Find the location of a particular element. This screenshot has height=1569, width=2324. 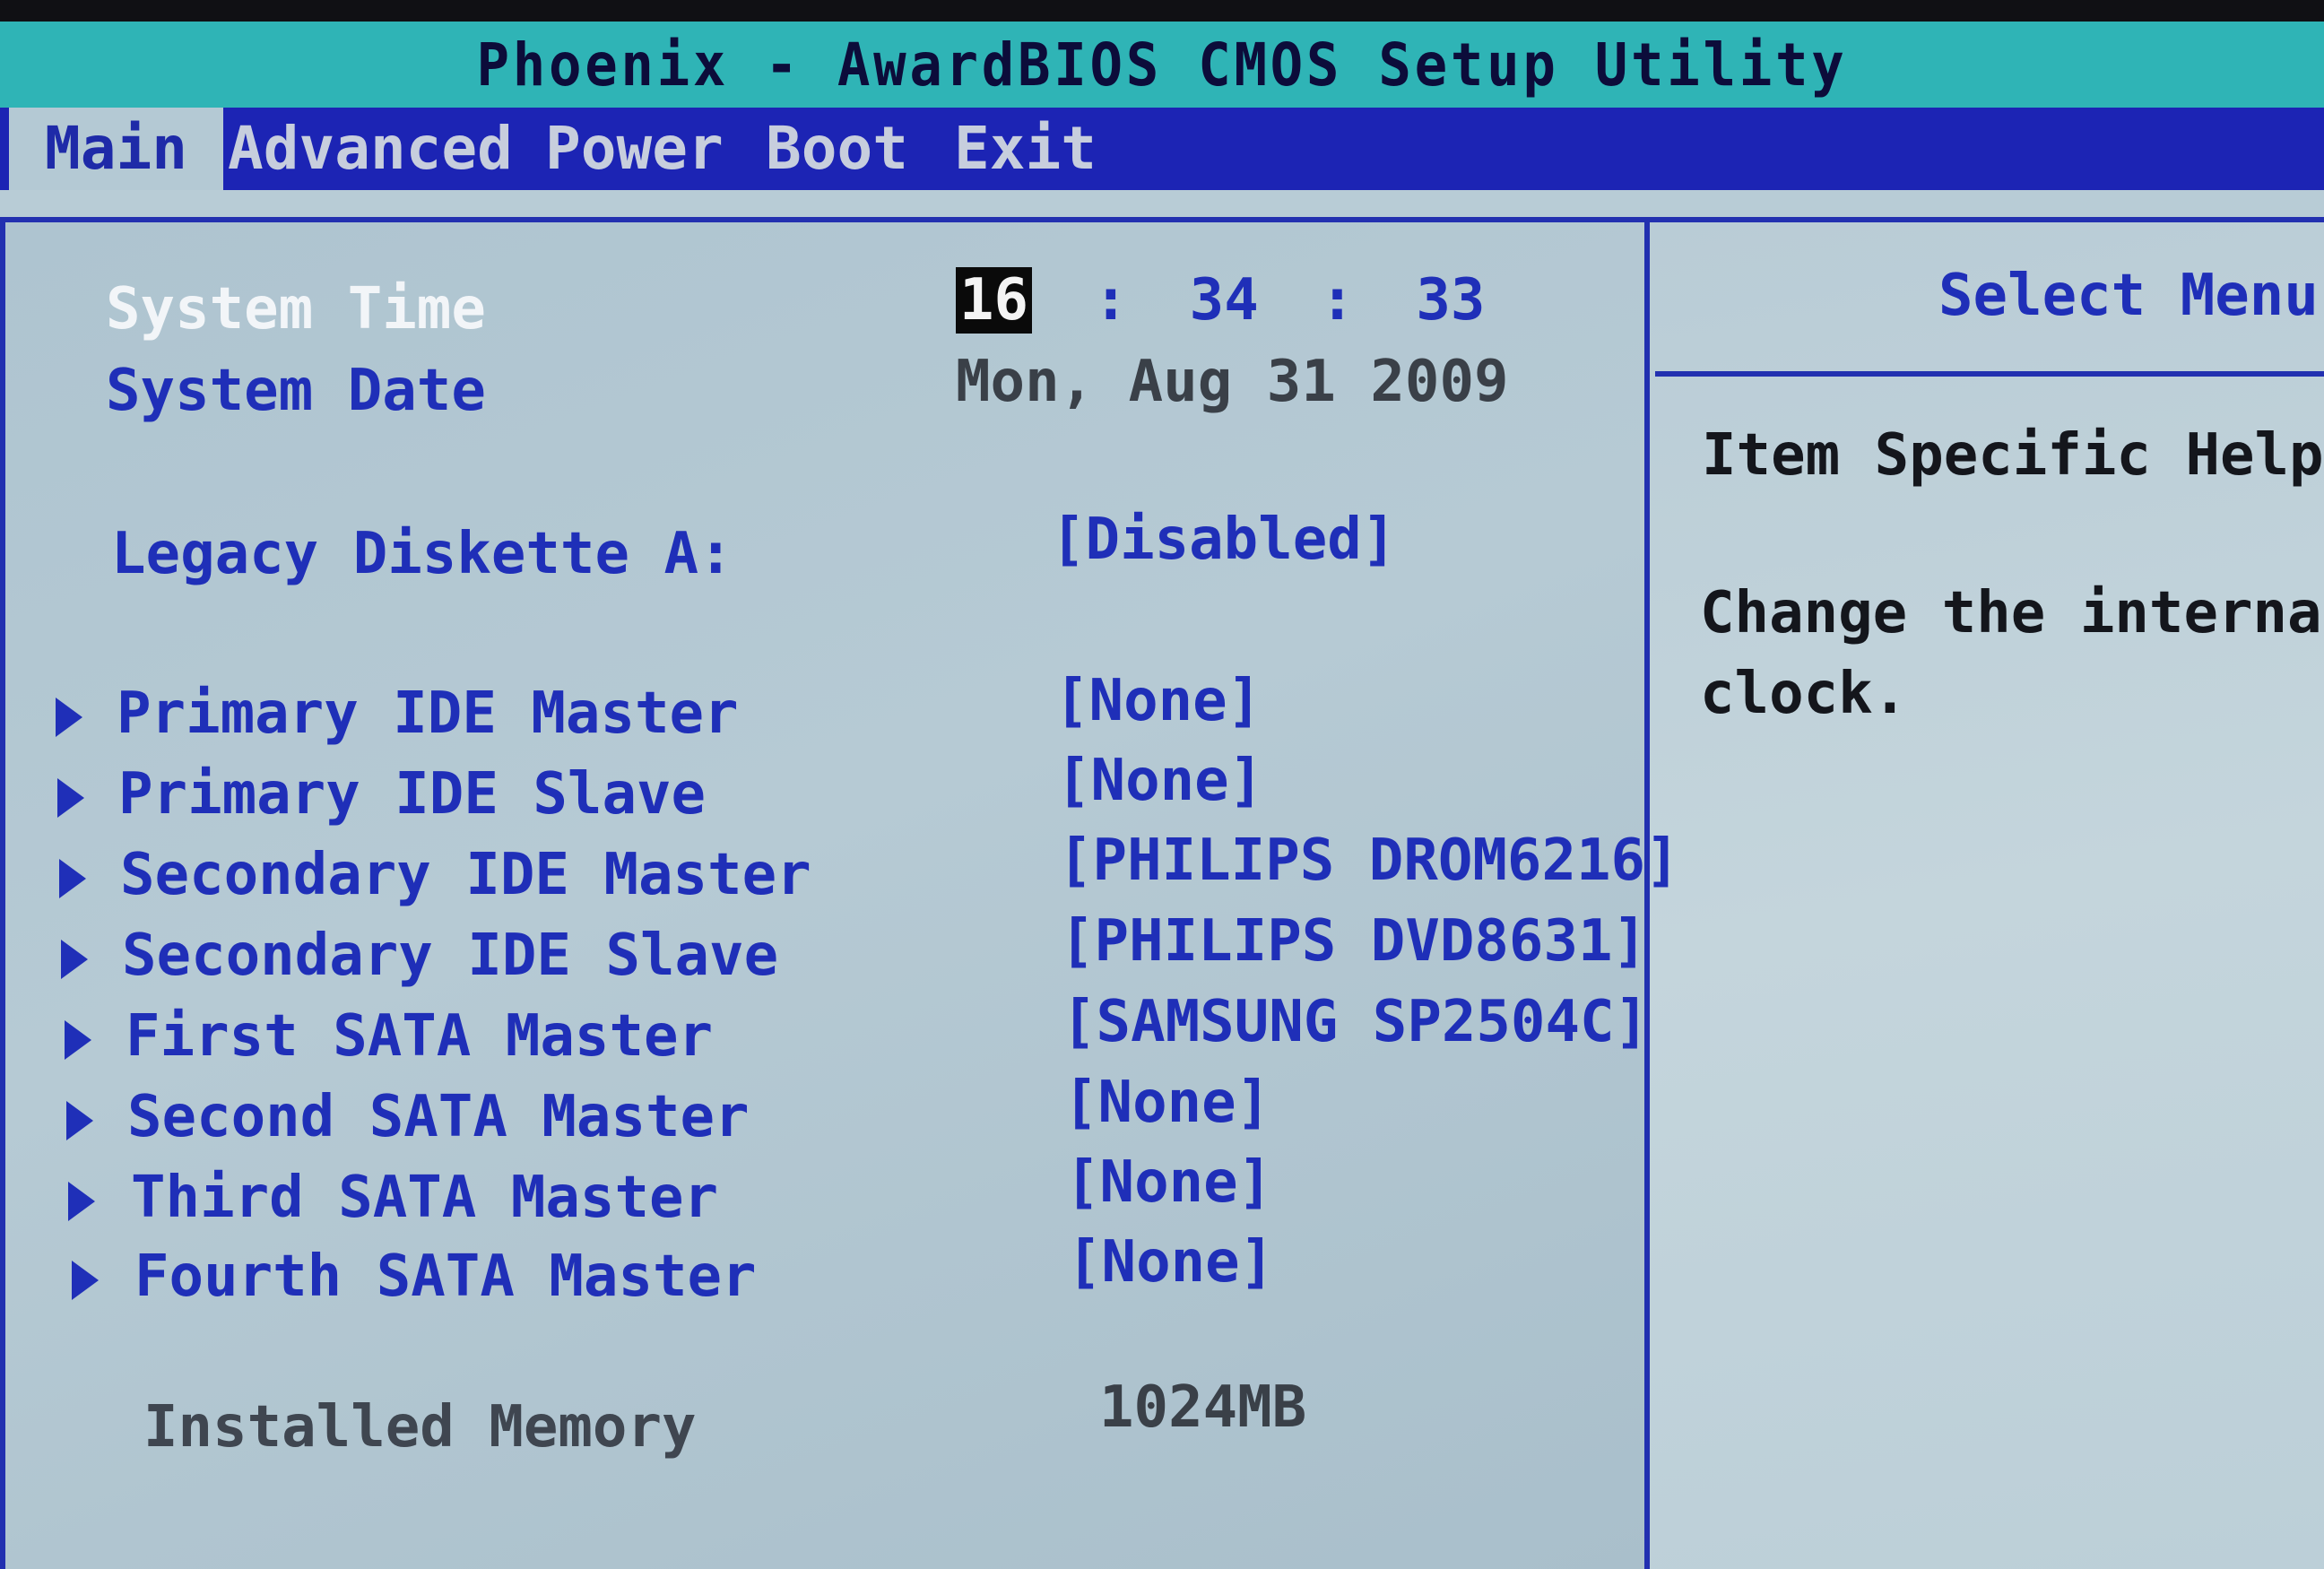

installed-memory-value: 1024MB is located at coordinates (1203, 1407).